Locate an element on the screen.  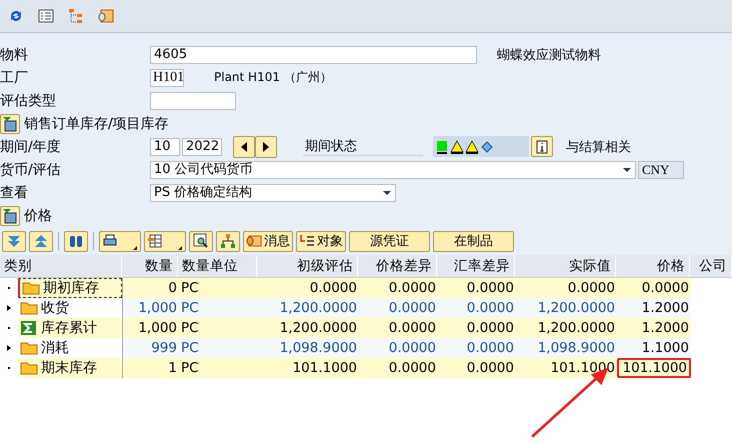
folder-icon is located at coordinates (10, 124).